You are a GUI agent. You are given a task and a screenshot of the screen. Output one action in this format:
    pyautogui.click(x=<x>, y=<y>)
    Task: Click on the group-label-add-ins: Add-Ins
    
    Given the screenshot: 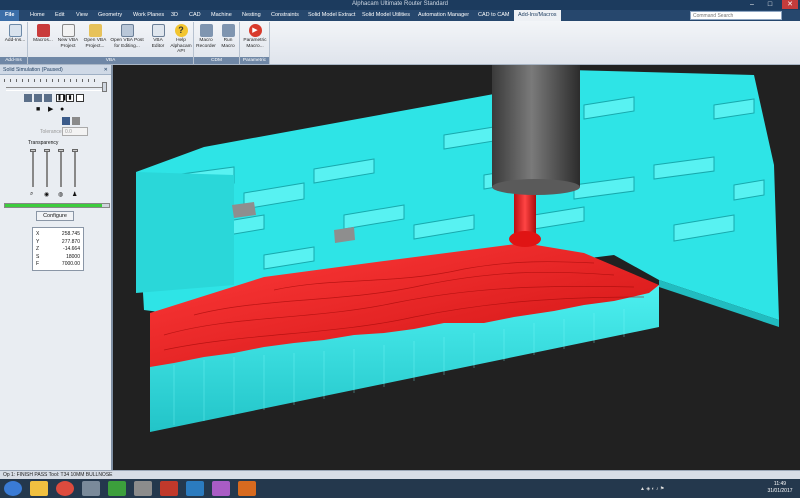 What is the action you would take?
    pyautogui.click(x=13, y=60)
    